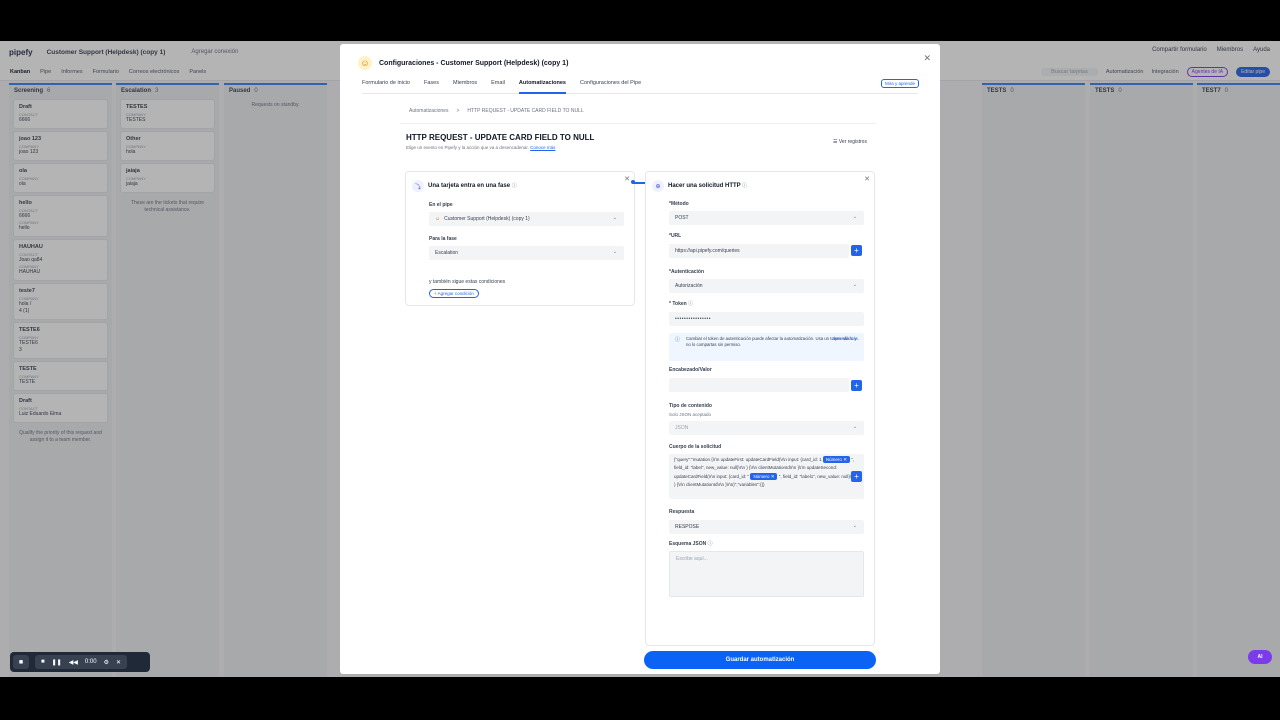 The height and width of the screenshot is (720, 1280). Describe the element at coordinates (542, 147) in the screenshot. I see `learn-more-link: Conoce más` at that location.